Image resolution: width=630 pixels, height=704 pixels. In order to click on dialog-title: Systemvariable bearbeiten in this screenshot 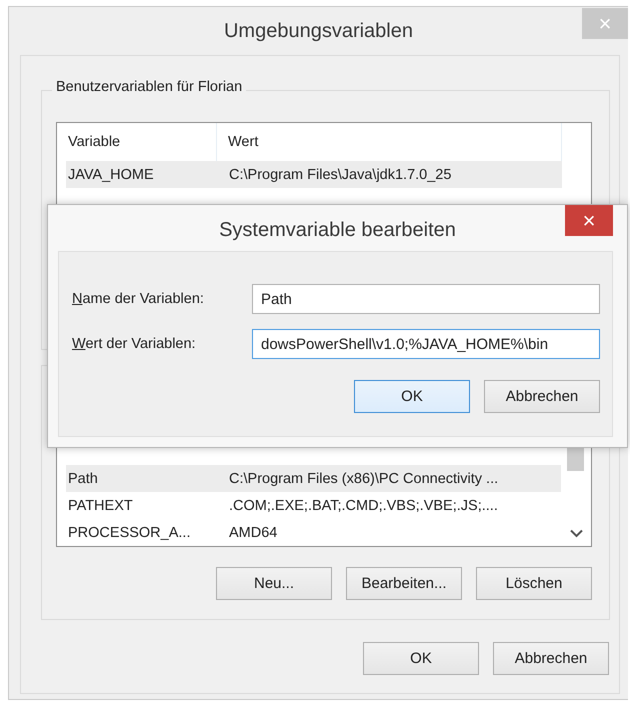, I will do `click(337, 230)`.